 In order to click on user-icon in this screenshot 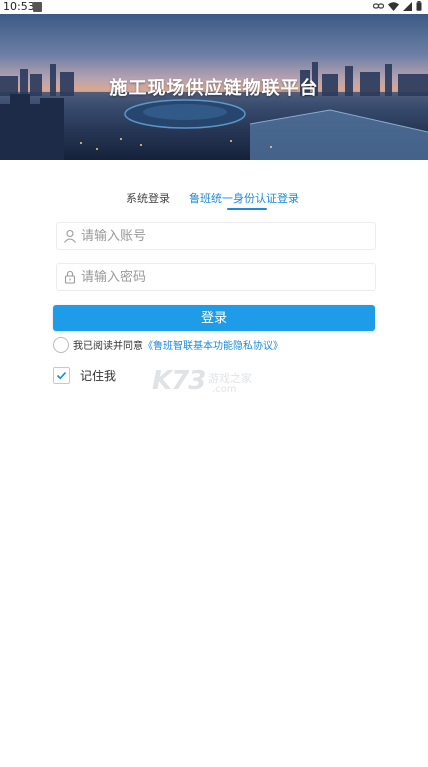, I will do `click(70, 236)`.